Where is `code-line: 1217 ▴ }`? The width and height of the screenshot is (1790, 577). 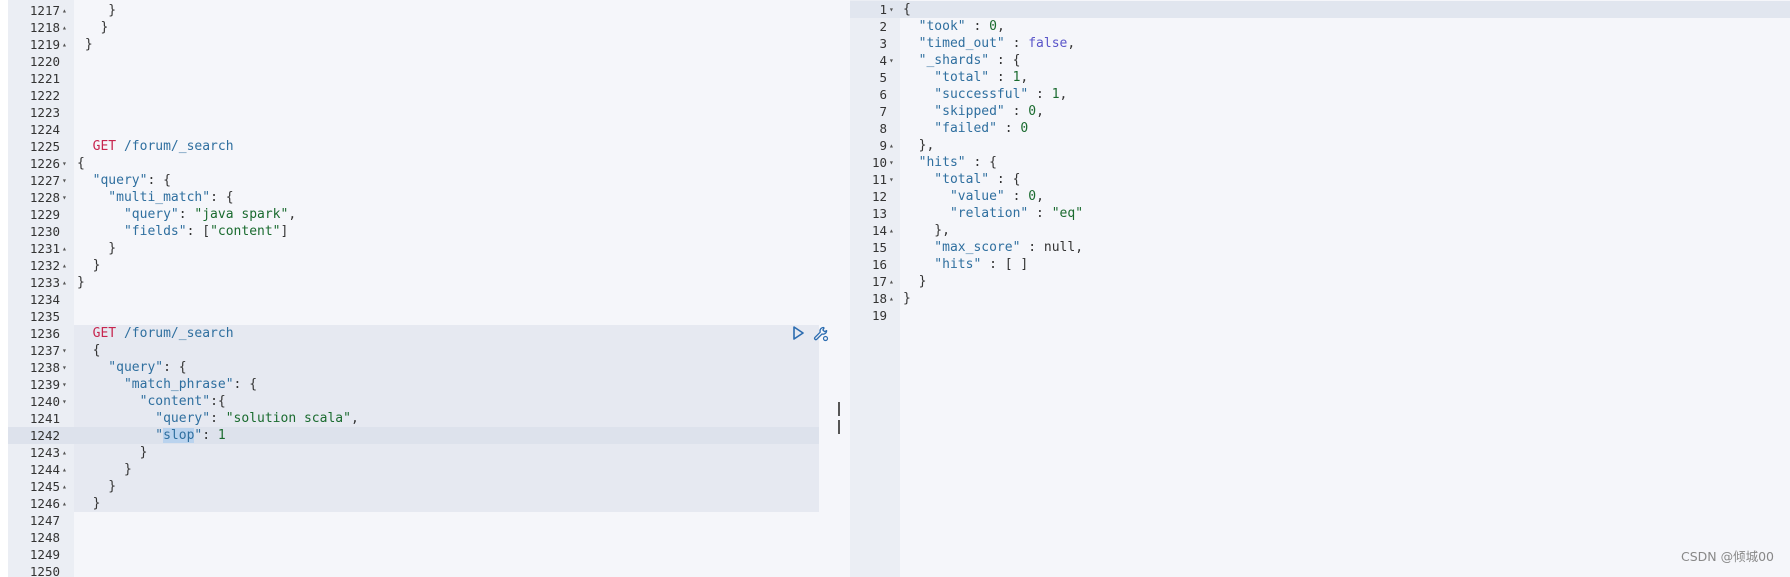 code-line: 1217 ▴ } is located at coordinates (429, 10).